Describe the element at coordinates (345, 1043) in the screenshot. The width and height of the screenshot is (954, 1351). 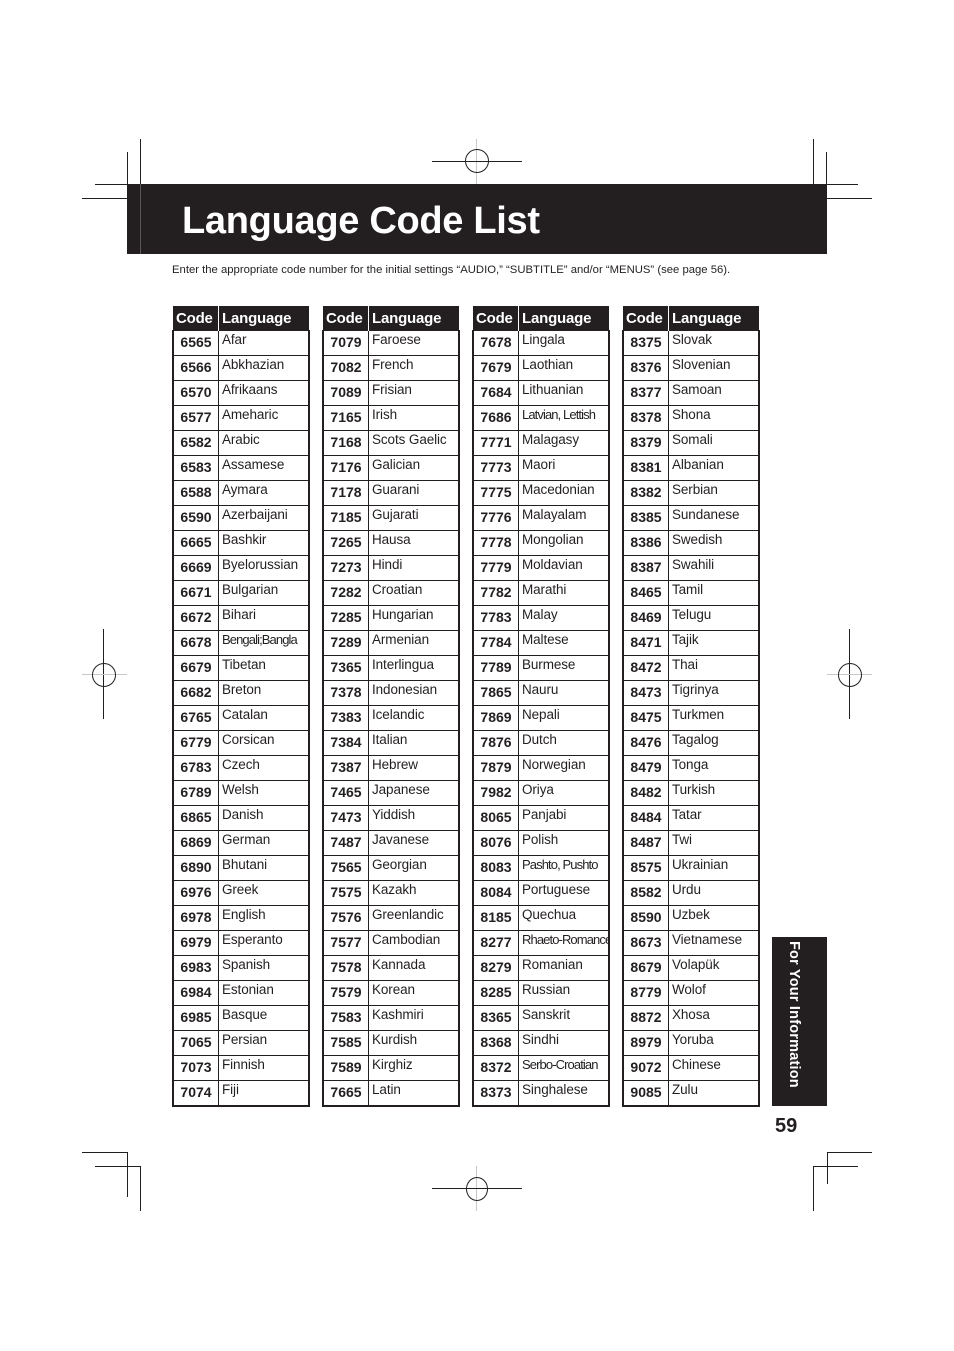
I see `language-code: 7585` at that location.